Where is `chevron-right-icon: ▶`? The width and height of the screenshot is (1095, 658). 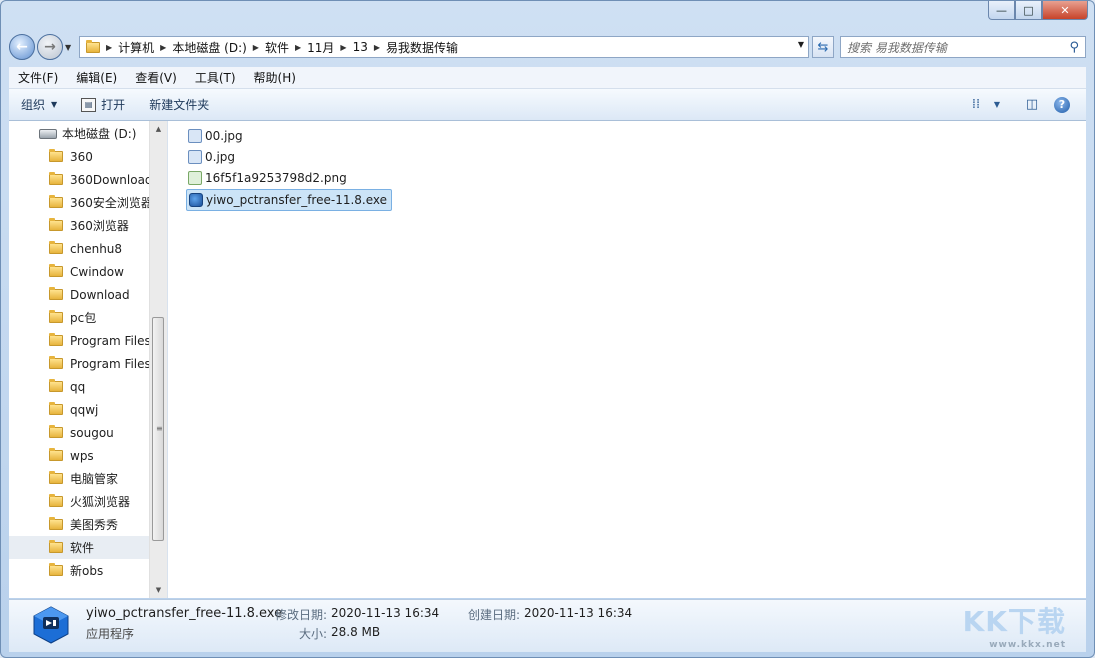 chevron-right-icon: ▶ is located at coordinates (107, 47).